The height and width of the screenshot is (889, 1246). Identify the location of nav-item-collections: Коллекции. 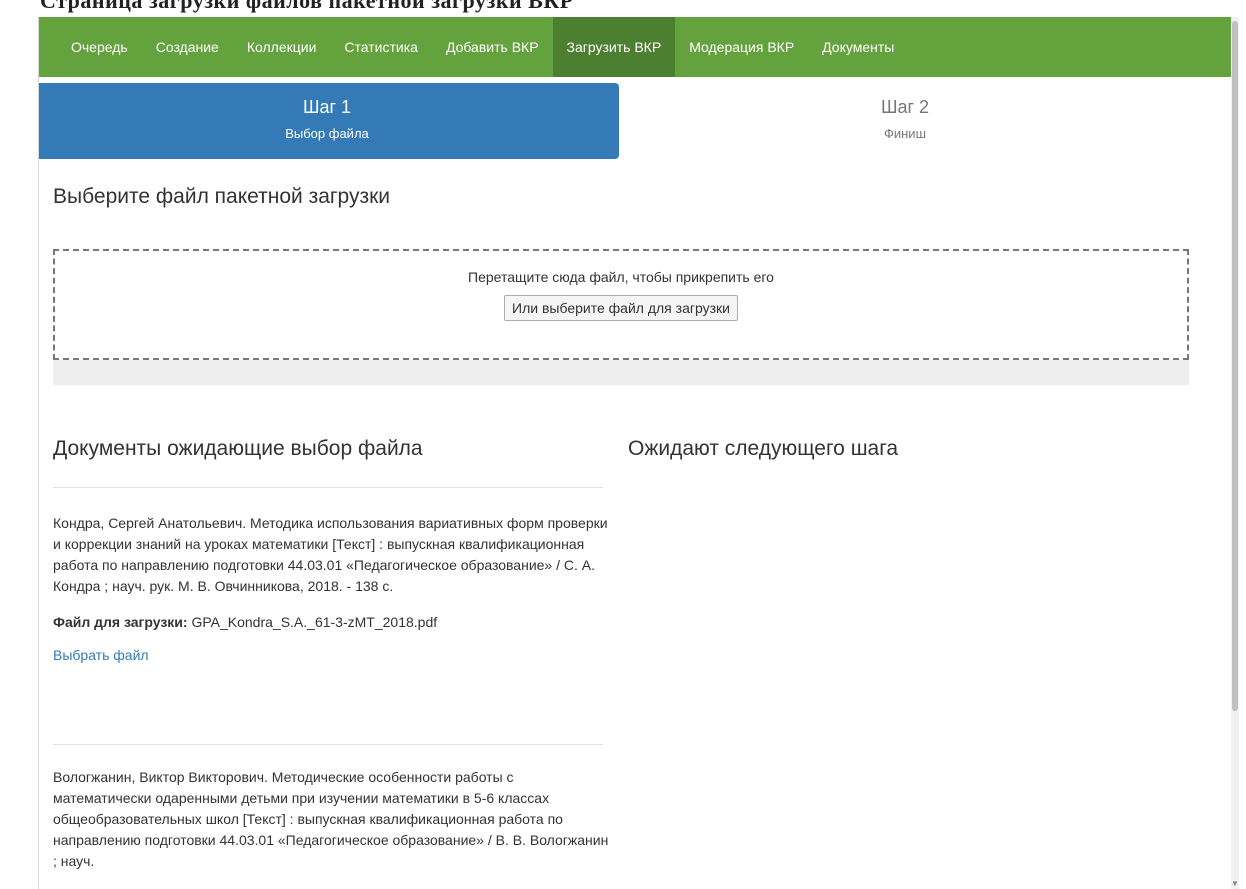
(282, 47).